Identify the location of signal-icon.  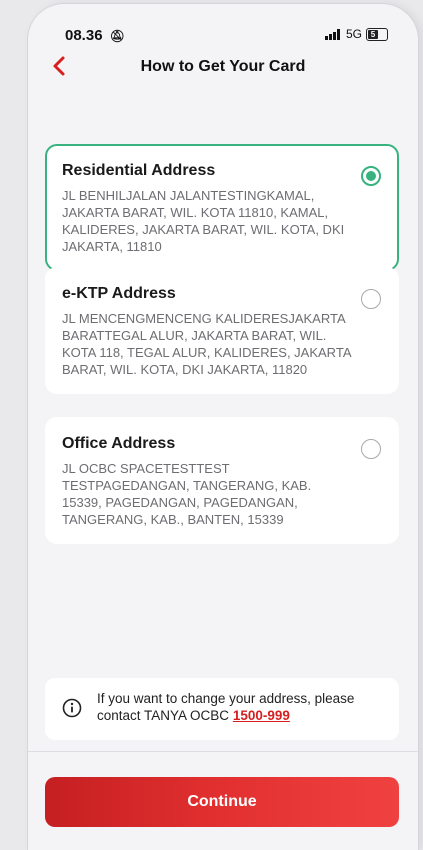
(332, 34).